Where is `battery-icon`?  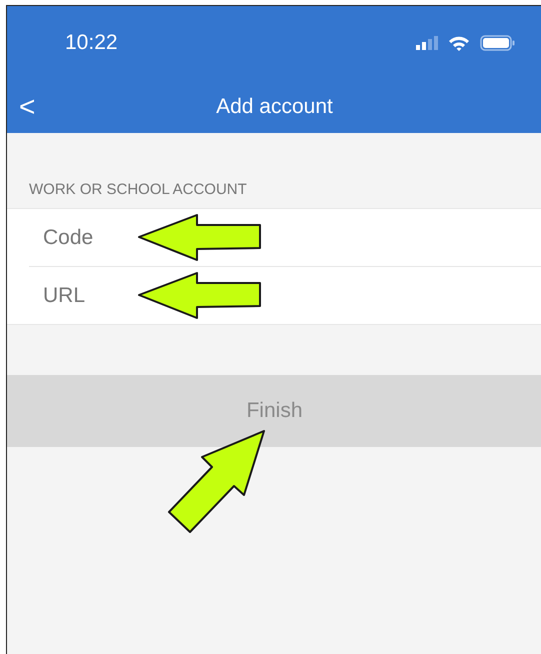
battery-icon is located at coordinates (498, 43).